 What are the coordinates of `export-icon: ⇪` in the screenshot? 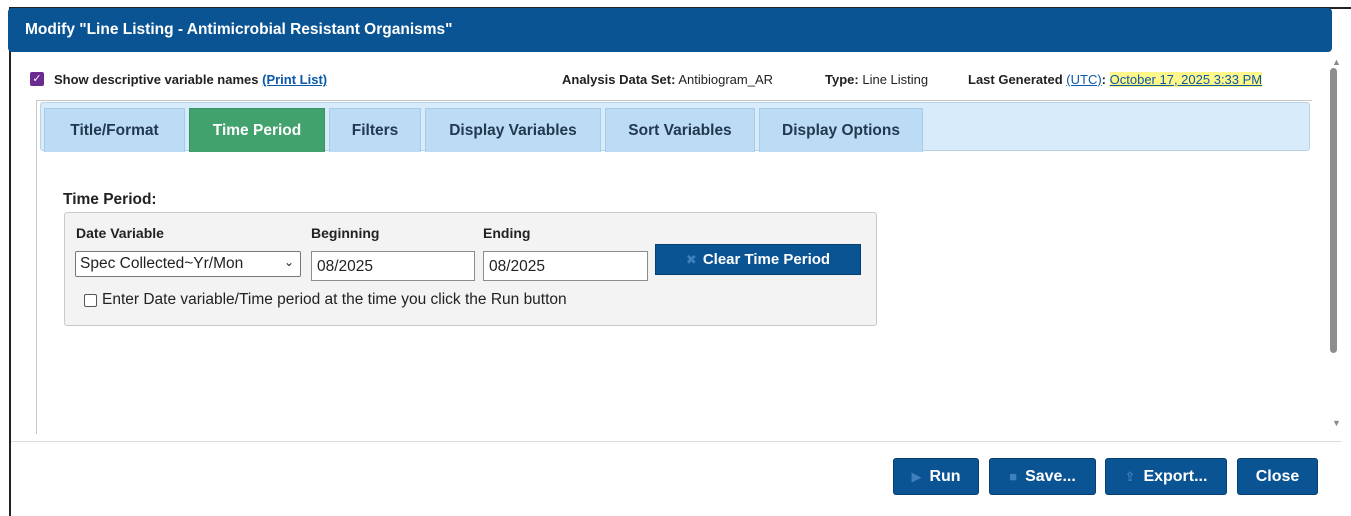 It's located at (1130, 476).